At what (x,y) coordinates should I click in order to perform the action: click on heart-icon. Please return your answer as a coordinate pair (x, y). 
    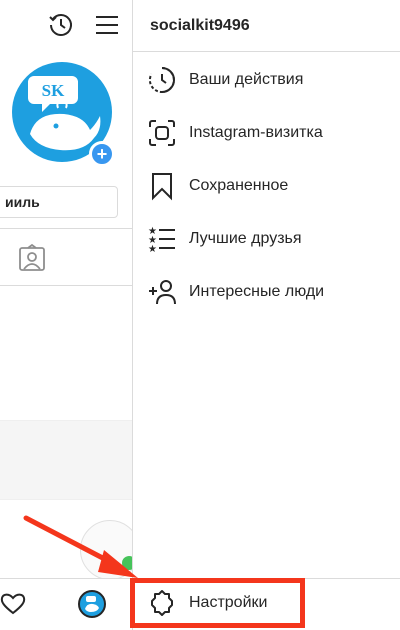
    Looking at the image, I should click on (13, 604).